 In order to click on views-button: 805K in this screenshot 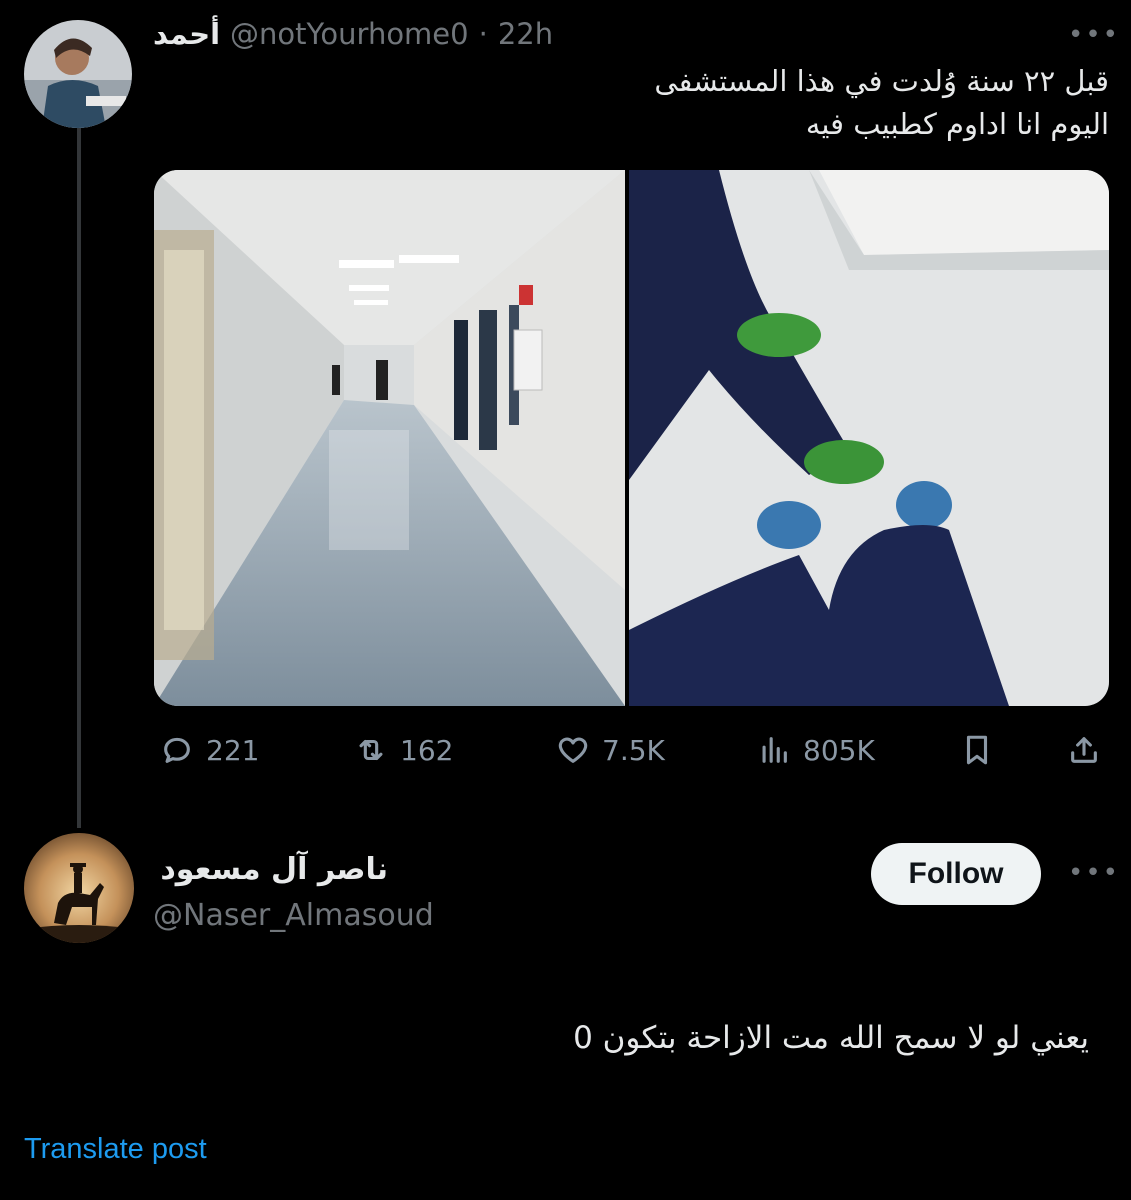, I will do `click(816, 750)`.